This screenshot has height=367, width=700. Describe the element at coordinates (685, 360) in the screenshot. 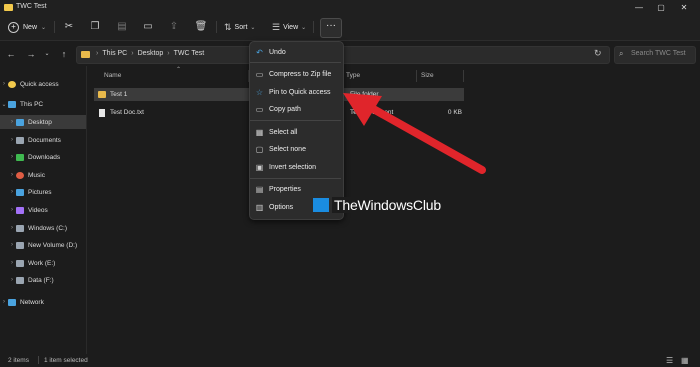

I see `tiles-view-icon: ▦` at that location.